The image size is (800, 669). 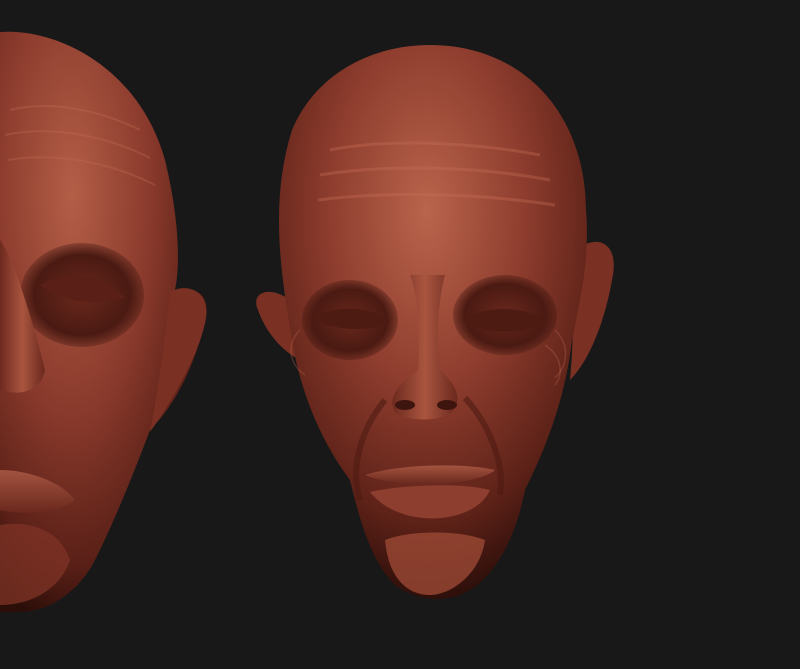 I want to click on right-head-nostril-left, so click(x=405, y=405).